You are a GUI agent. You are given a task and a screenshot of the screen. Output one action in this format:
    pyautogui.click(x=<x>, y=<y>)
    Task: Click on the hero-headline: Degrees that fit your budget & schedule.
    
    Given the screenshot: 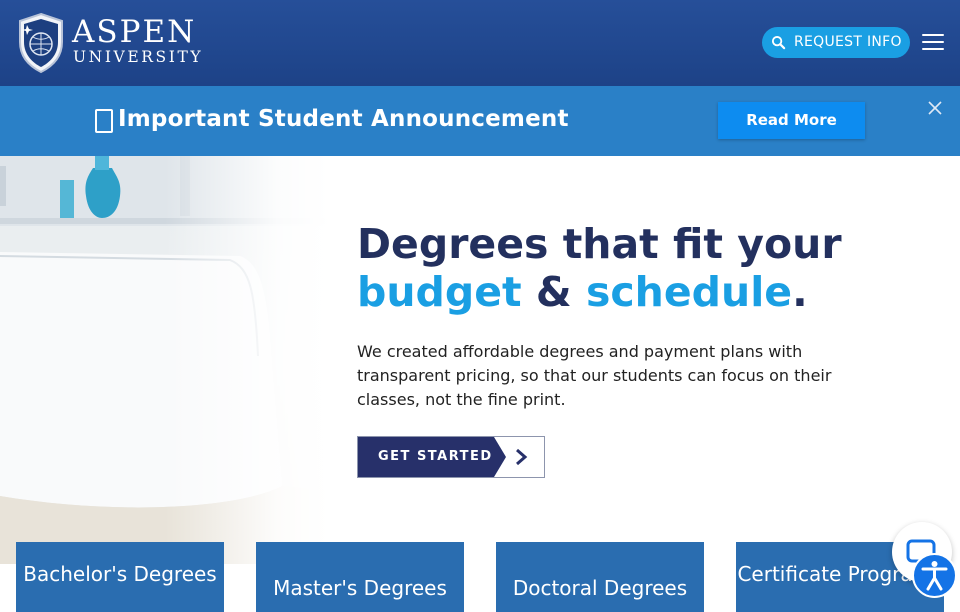 What is the action you would take?
    pyautogui.click(x=637, y=268)
    